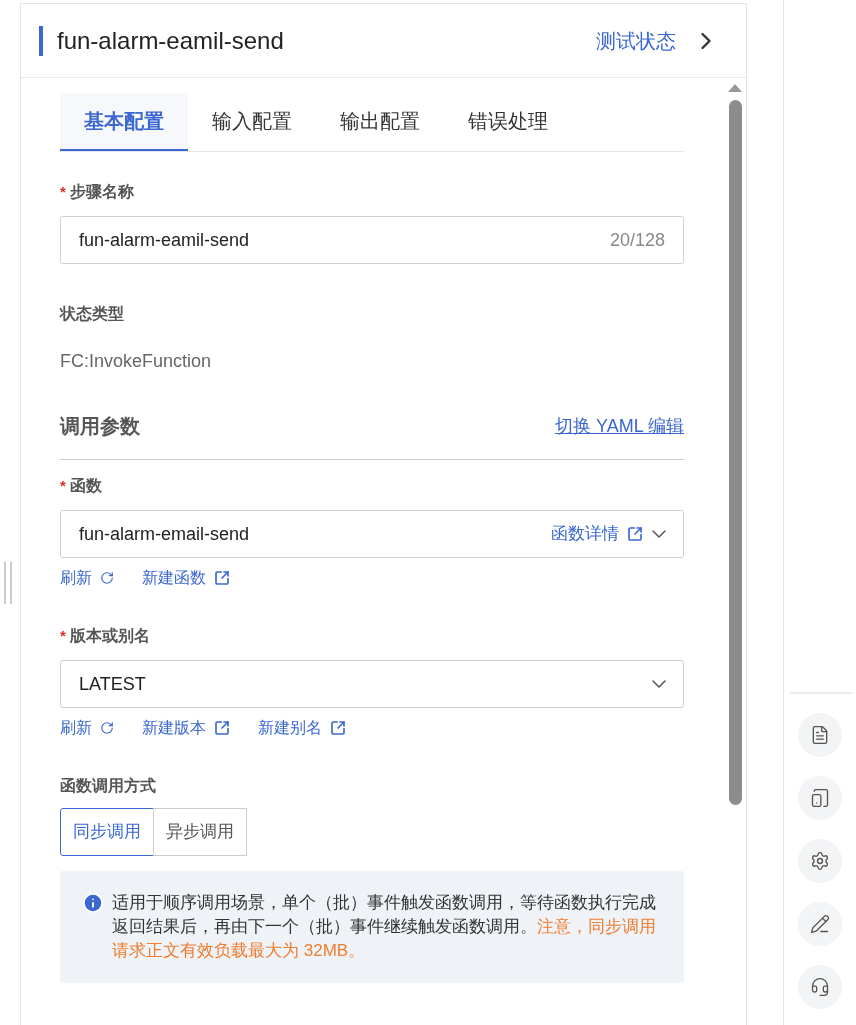 This screenshot has width=856, height=1025. Describe the element at coordinates (100, 426) in the screenshot. I see `section-title: 调用参数` at that location.